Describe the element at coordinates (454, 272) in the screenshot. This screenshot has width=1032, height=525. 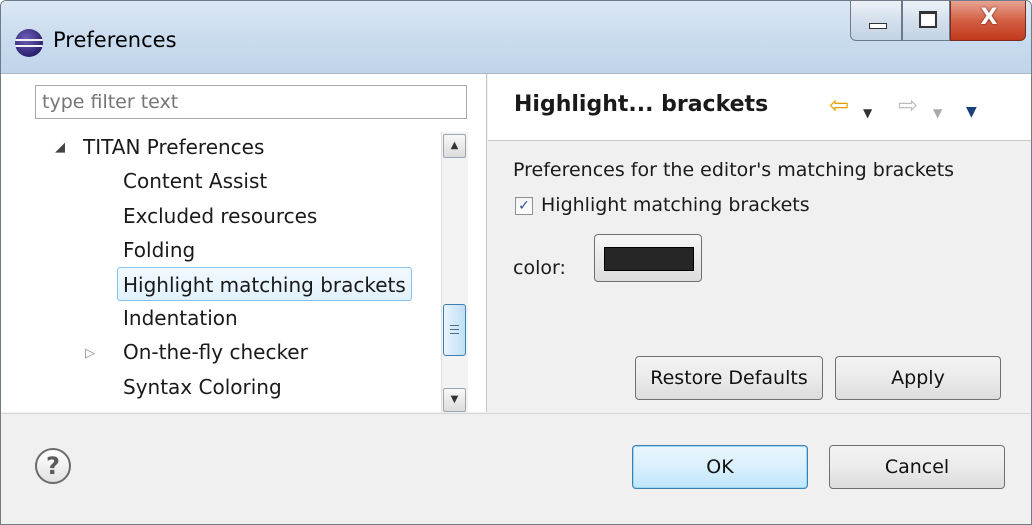
I see `tree-scrollbar: ▲ ▼` at that location.